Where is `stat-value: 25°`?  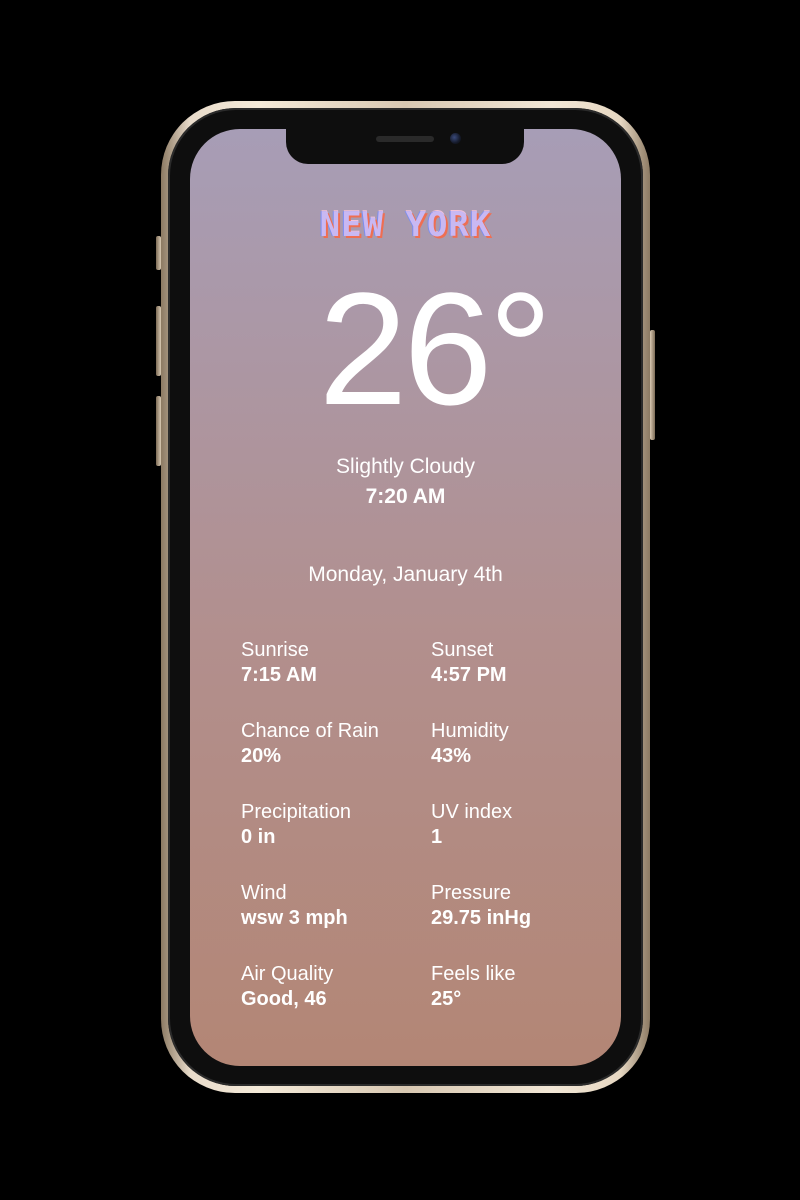 stat-value: 25° is located at coordinates (446, 999).